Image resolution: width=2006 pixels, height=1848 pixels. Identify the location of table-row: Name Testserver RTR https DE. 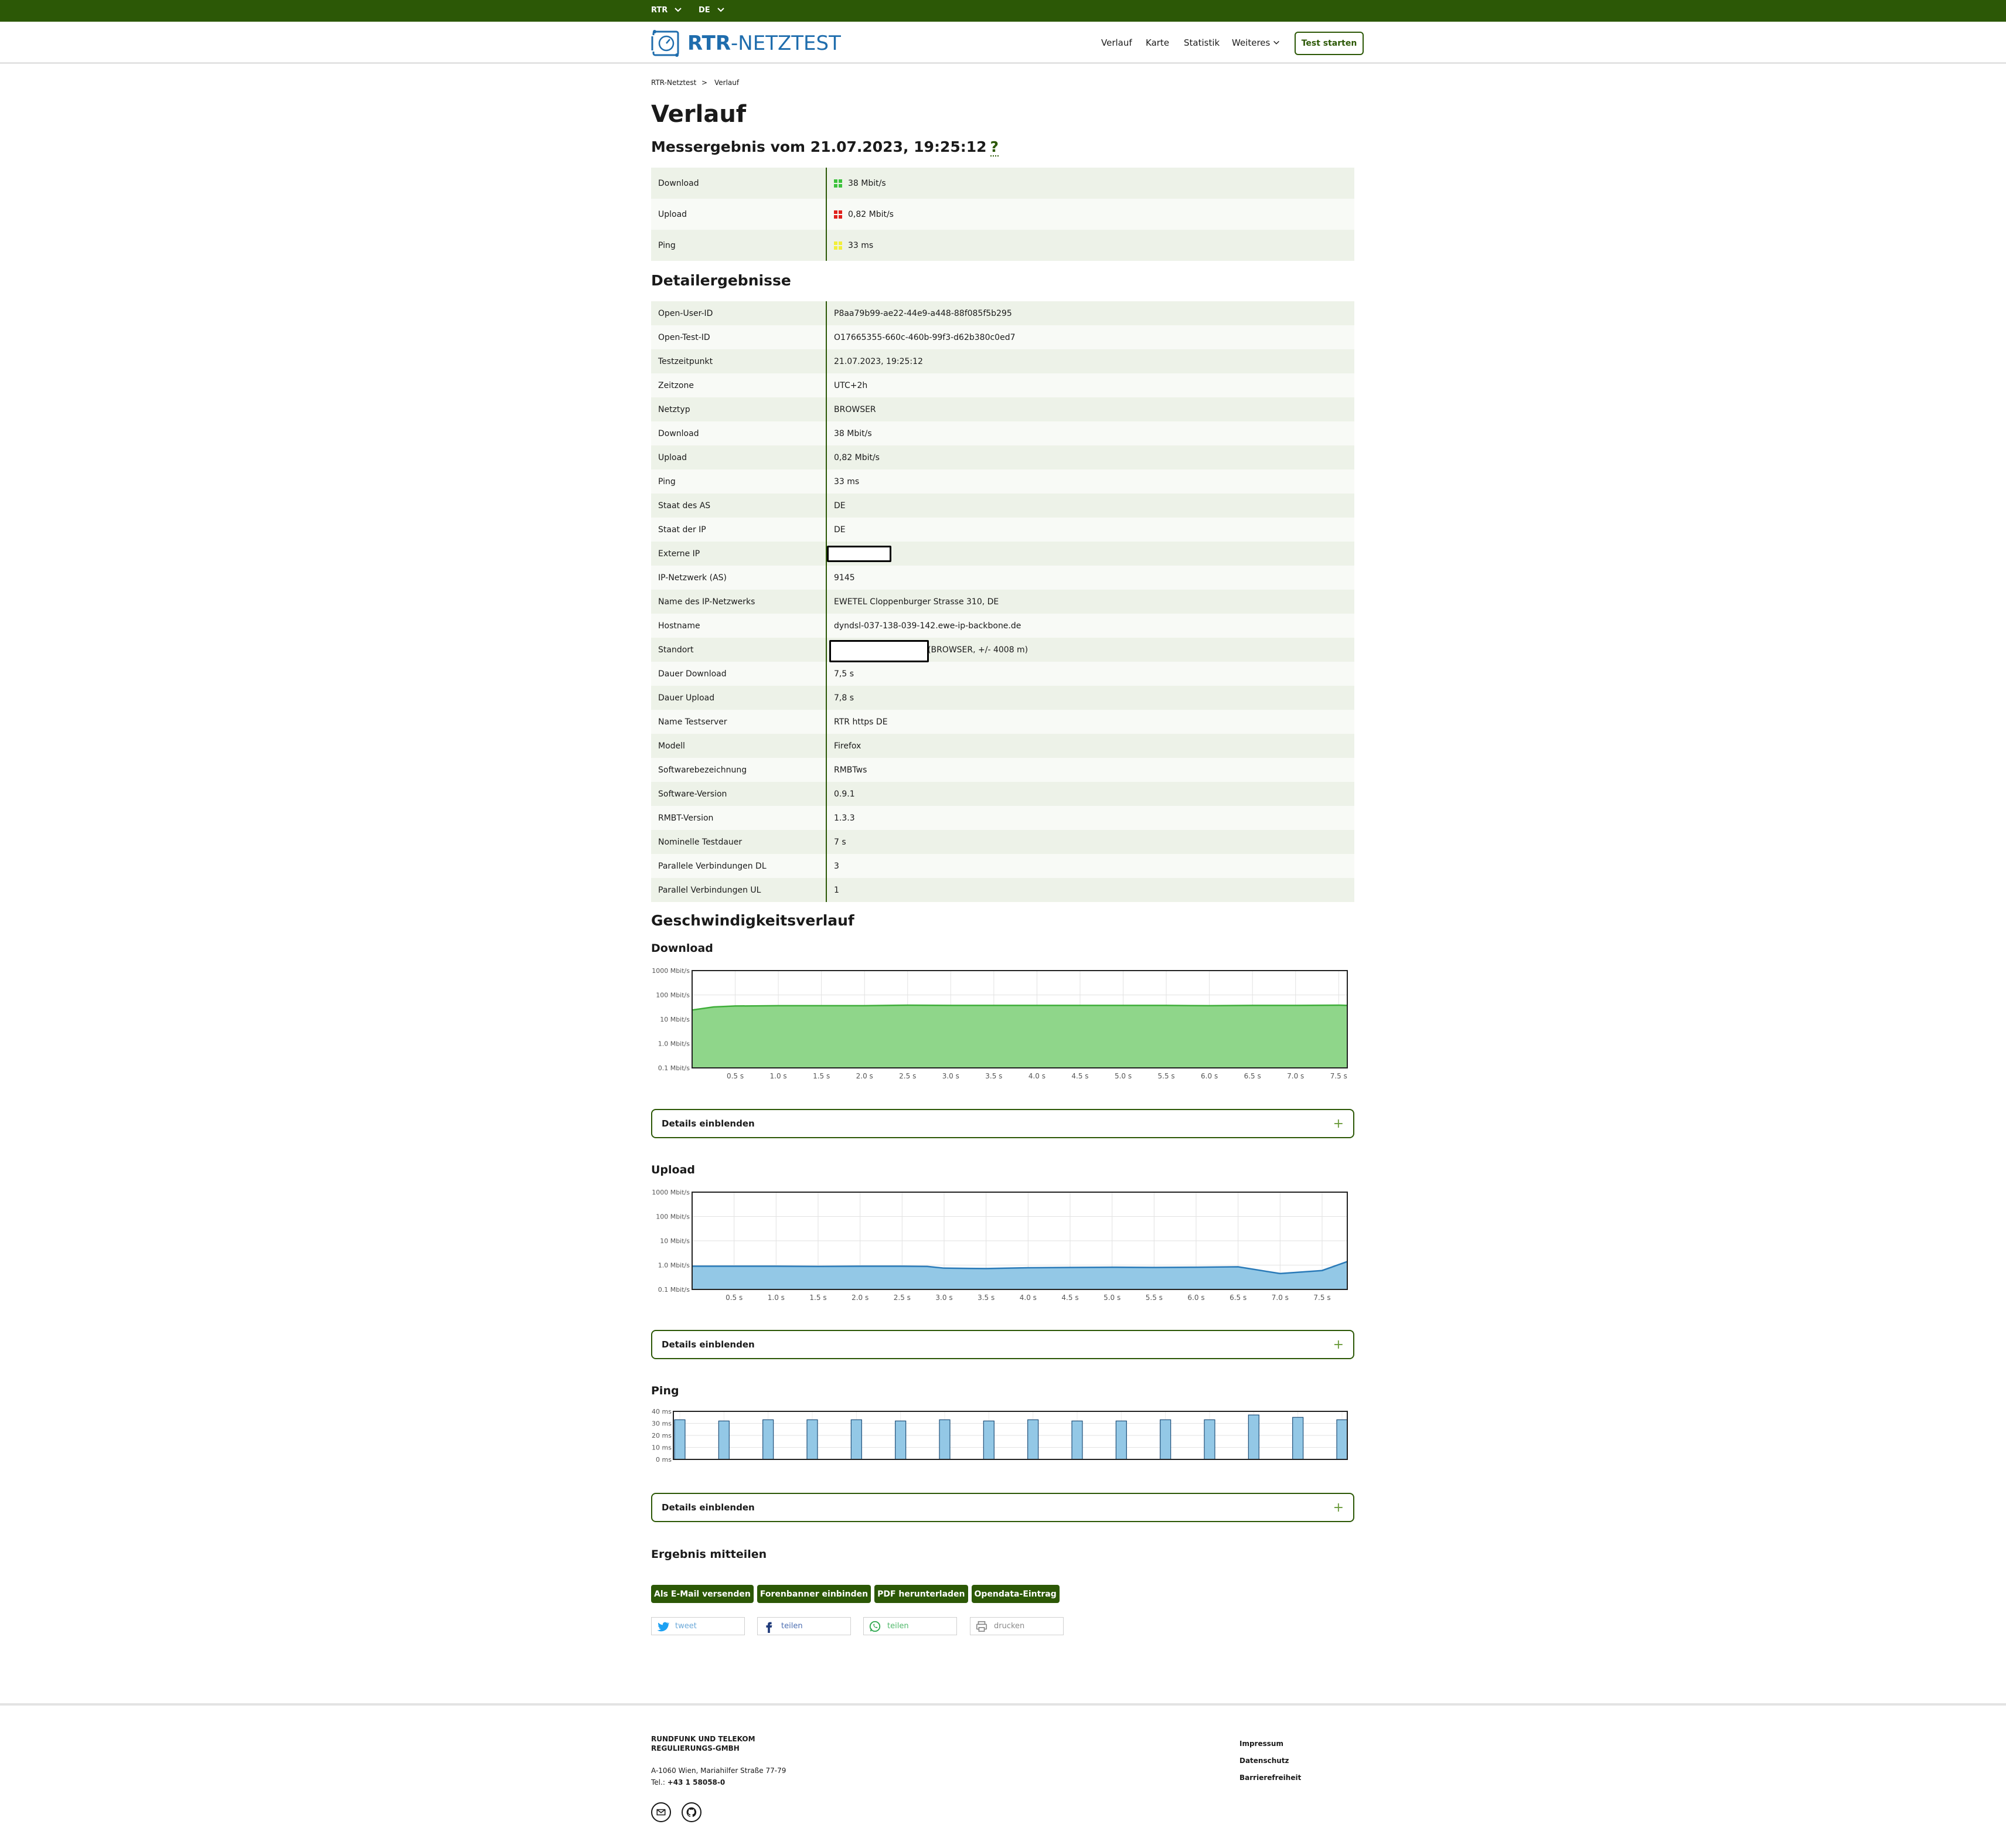
(1003, 722).